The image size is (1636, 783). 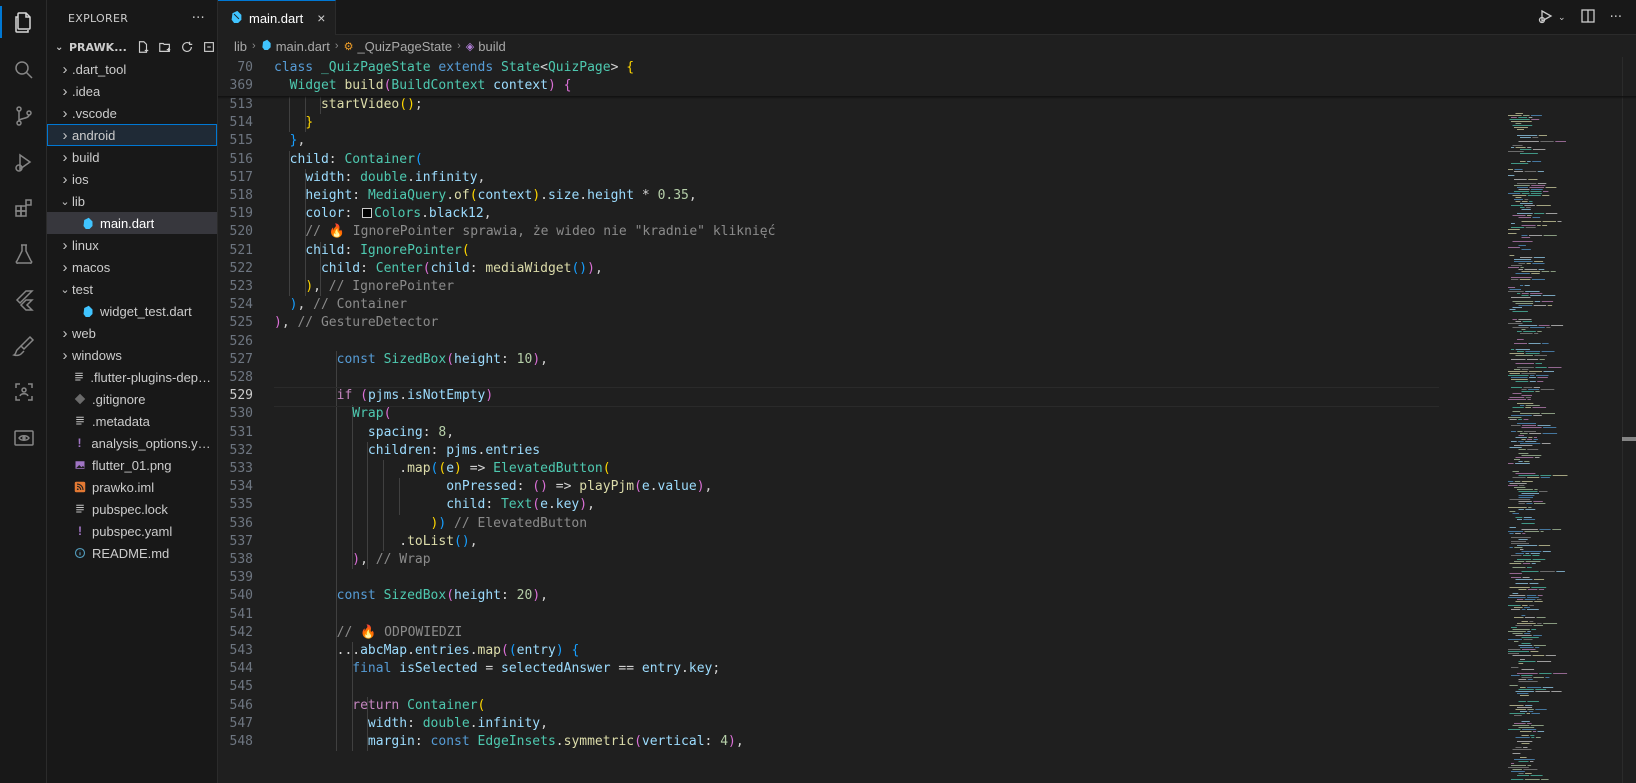 What do you see at coordinates (132, 465) in the screenshot?
I see `tree-item-flutter-01-png: flutter_01.png` at bounding box center [132, 465].